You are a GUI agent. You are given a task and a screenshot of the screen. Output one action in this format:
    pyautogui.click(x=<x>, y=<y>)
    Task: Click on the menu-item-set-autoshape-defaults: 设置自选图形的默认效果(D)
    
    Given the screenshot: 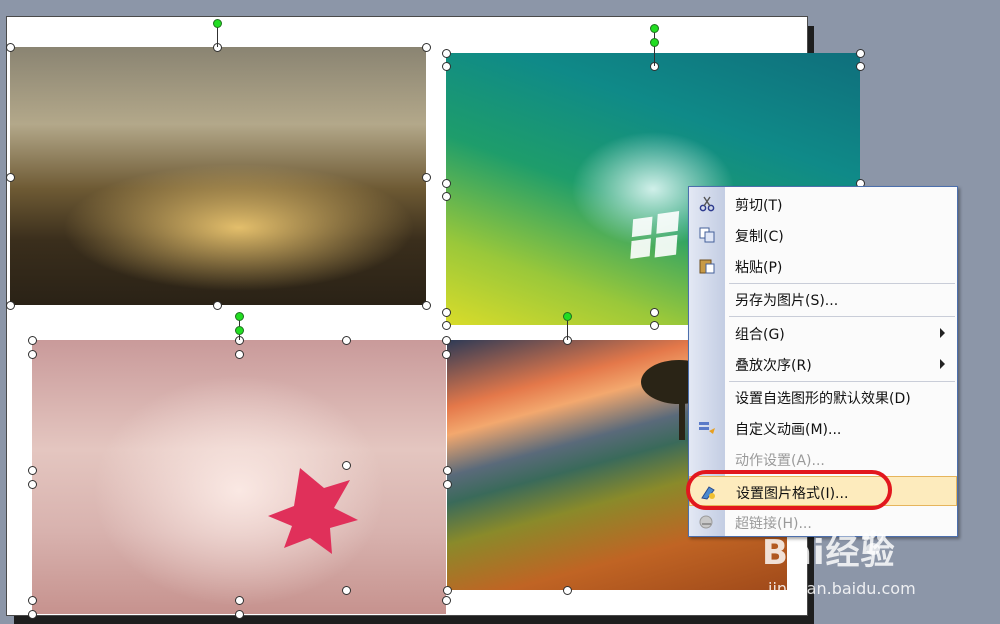 What is the action you would take?
    pyautogui.click(x=823, y=397)
    